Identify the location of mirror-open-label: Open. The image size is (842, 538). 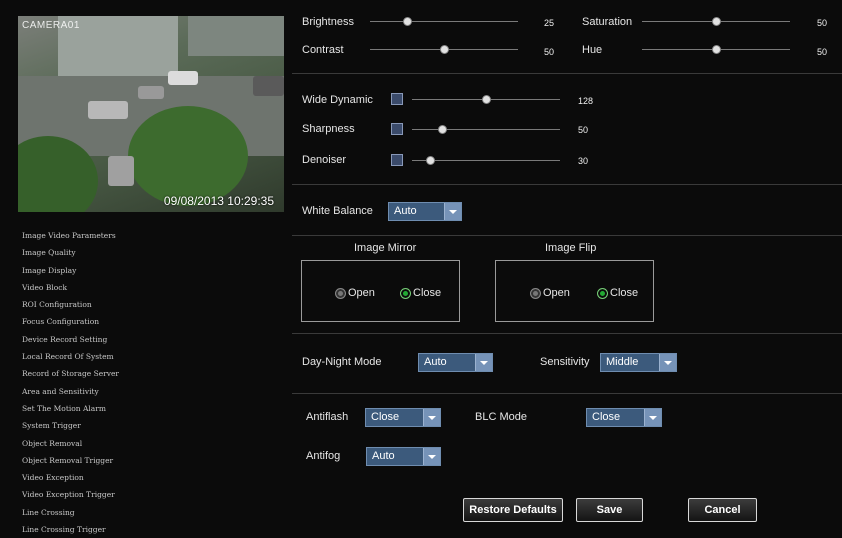
(361, 293).